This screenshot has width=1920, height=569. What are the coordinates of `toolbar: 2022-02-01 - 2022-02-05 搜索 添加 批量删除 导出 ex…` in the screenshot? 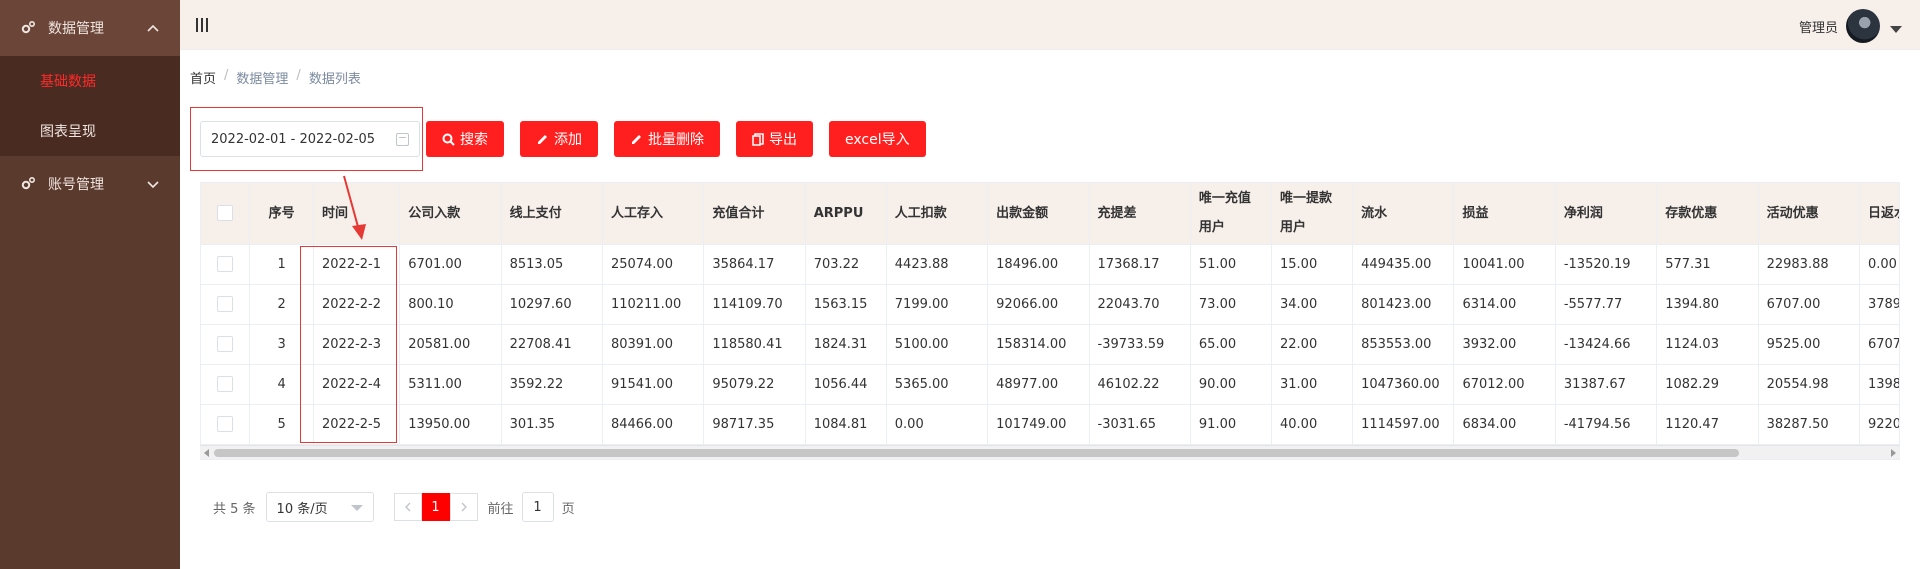 It's located at (558, 139).